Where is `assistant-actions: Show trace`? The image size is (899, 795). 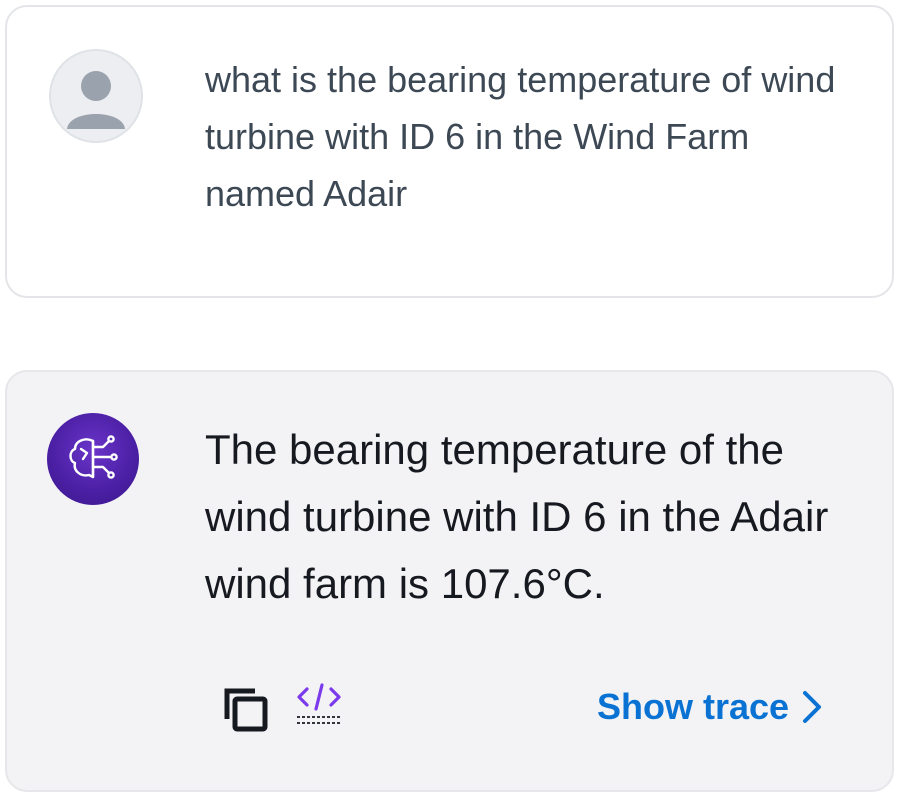
assistant-actions: Show trace is located at coordinates (449, 705).